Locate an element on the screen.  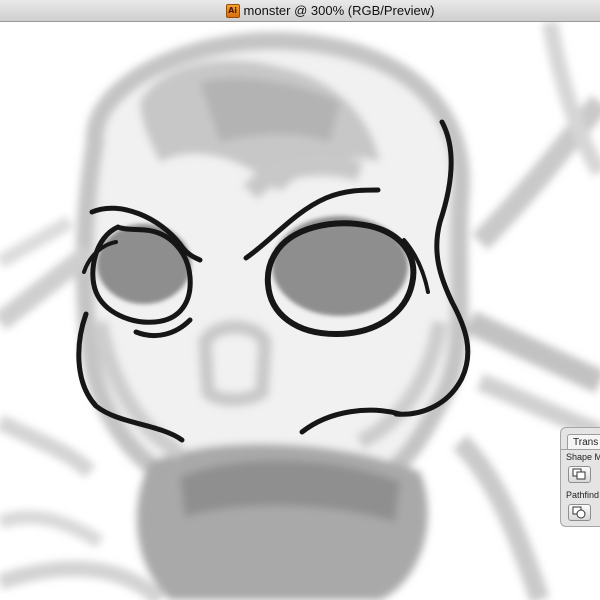
tab-transform: Trans is located at coordinates (583, 442).